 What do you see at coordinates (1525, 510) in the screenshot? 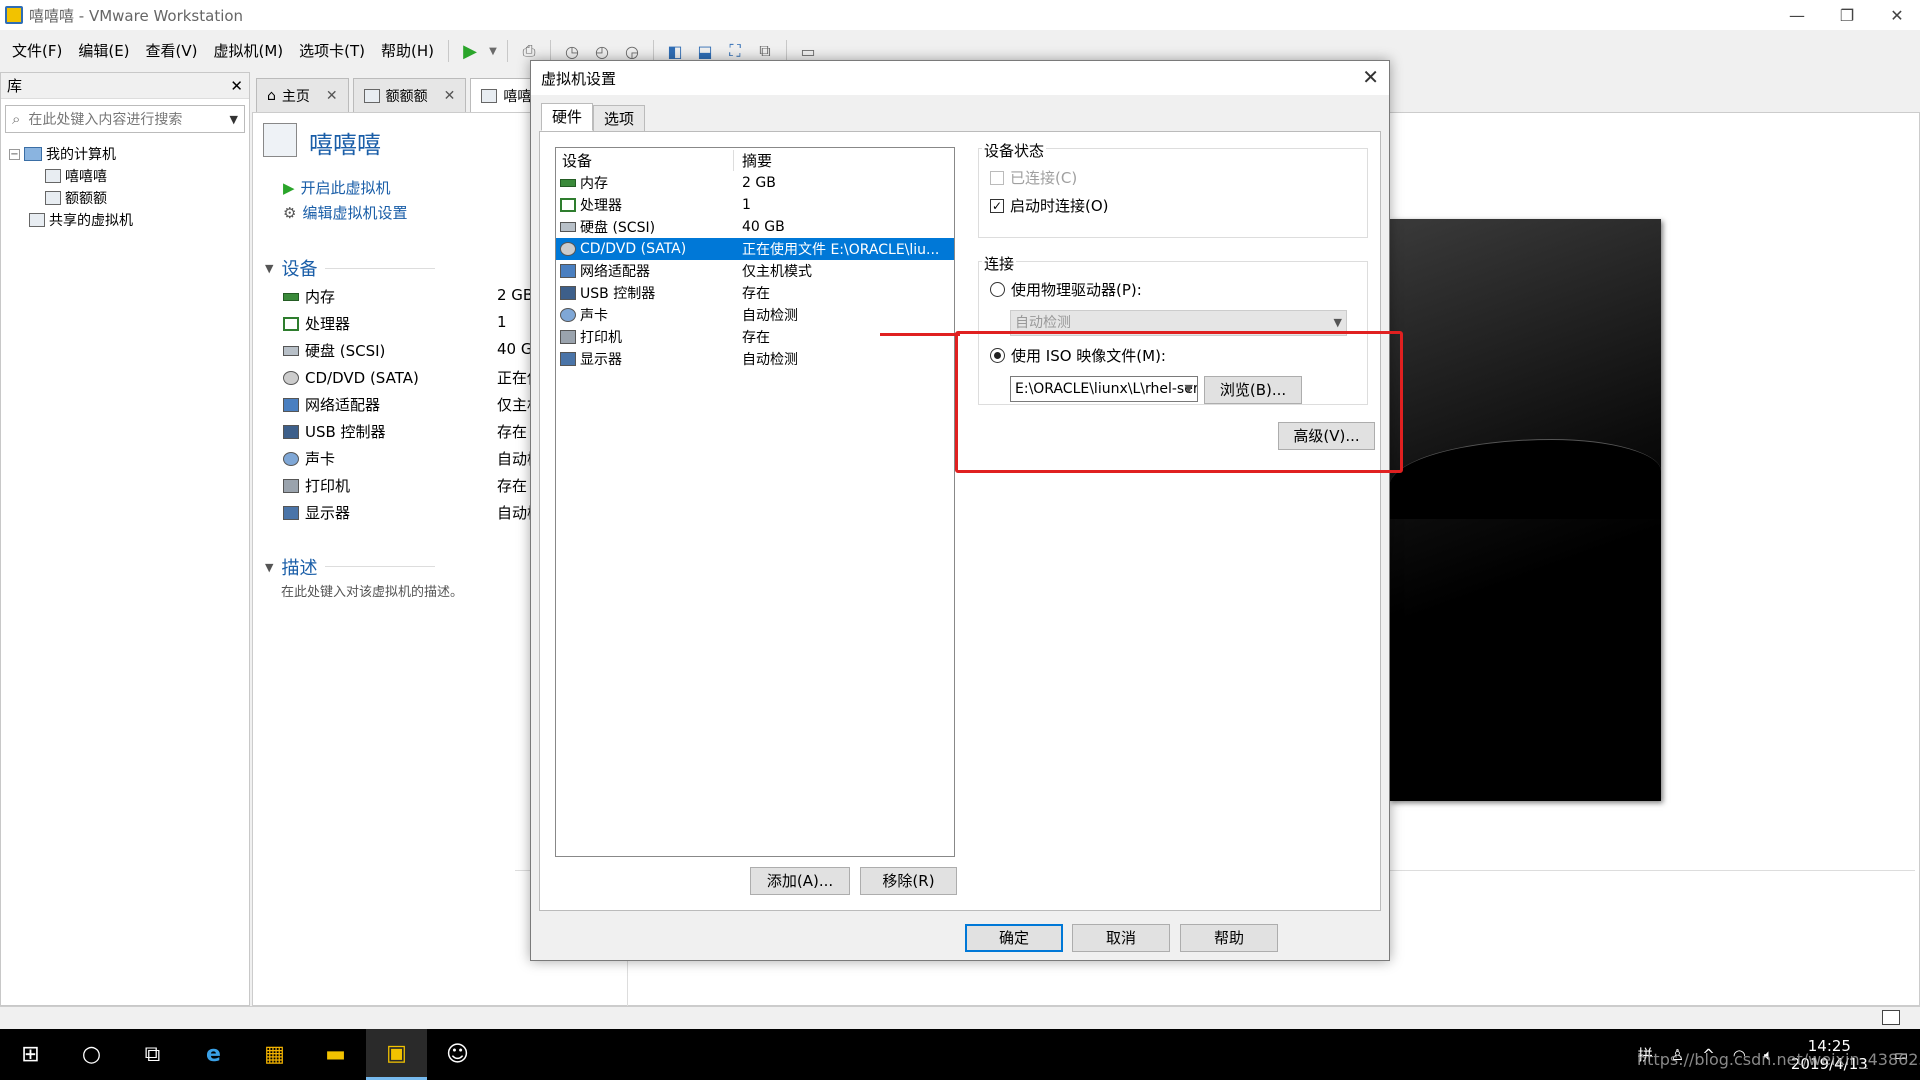
I see `vm-screen-preview` at bounding box center [1525, 510].